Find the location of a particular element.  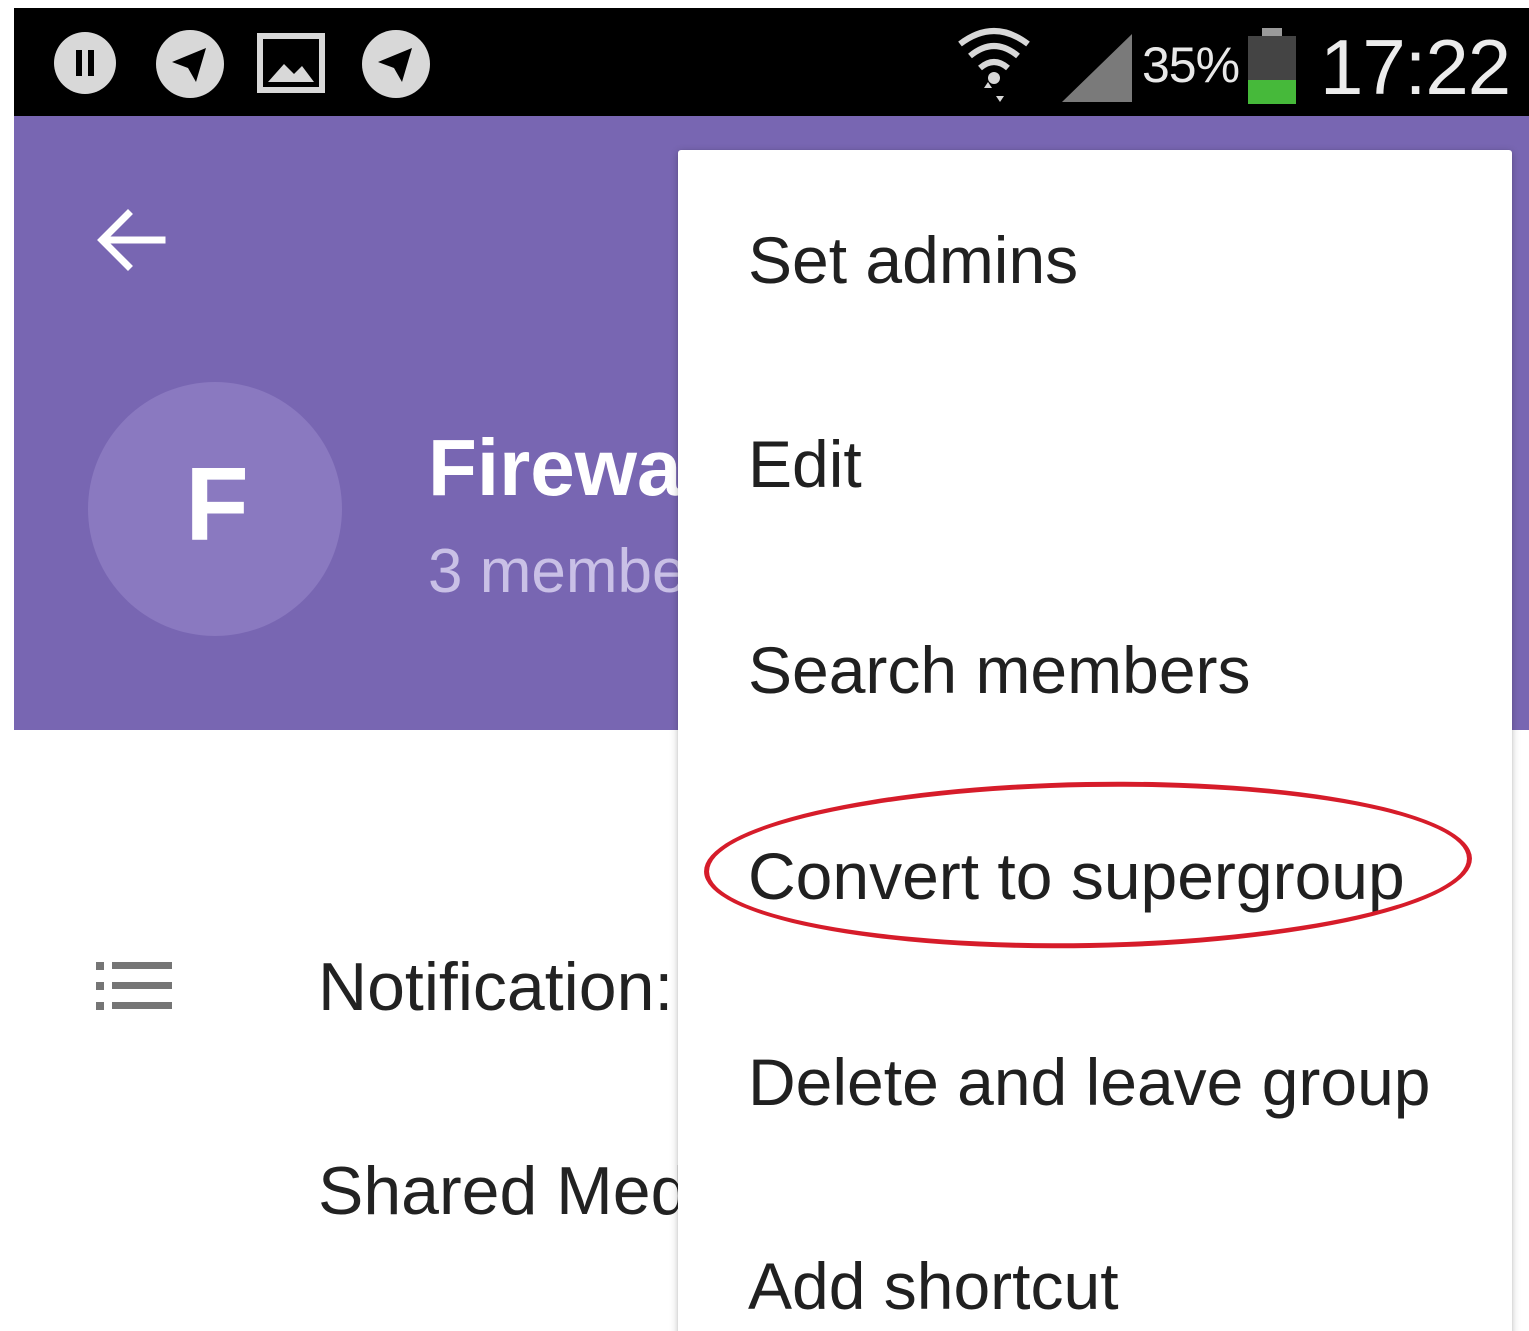

menu-item-search-members: Search members is located at coordinates (999, 670).